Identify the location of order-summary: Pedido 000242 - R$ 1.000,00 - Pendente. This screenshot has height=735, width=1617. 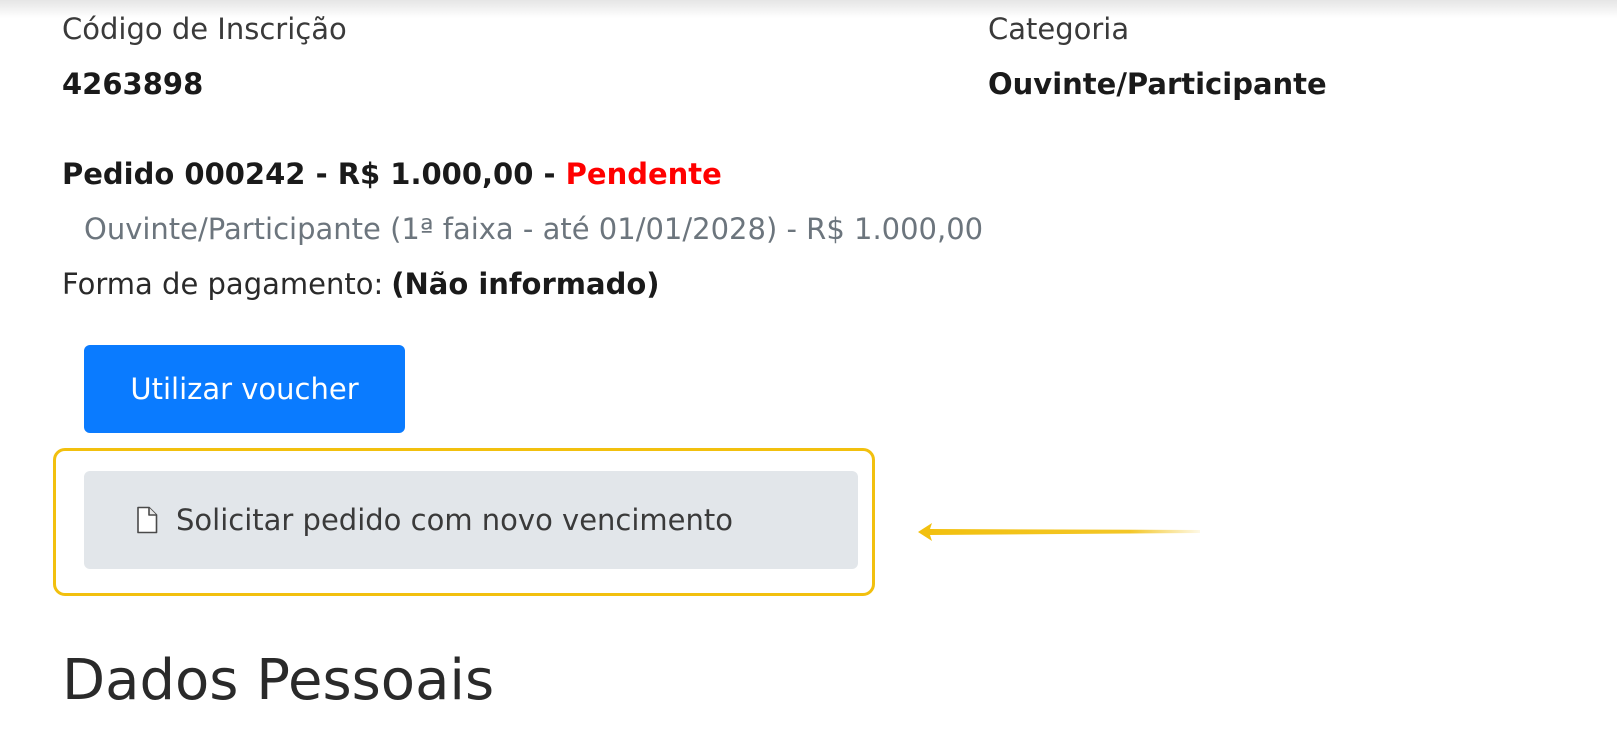
(392, 174).